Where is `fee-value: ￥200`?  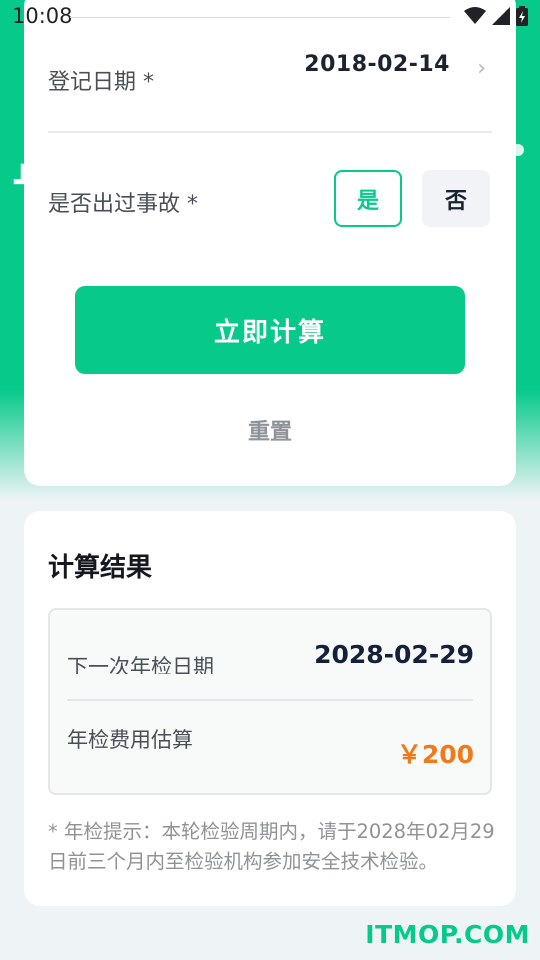
fee-value: ￥200 is located at coordinates (435, 754).